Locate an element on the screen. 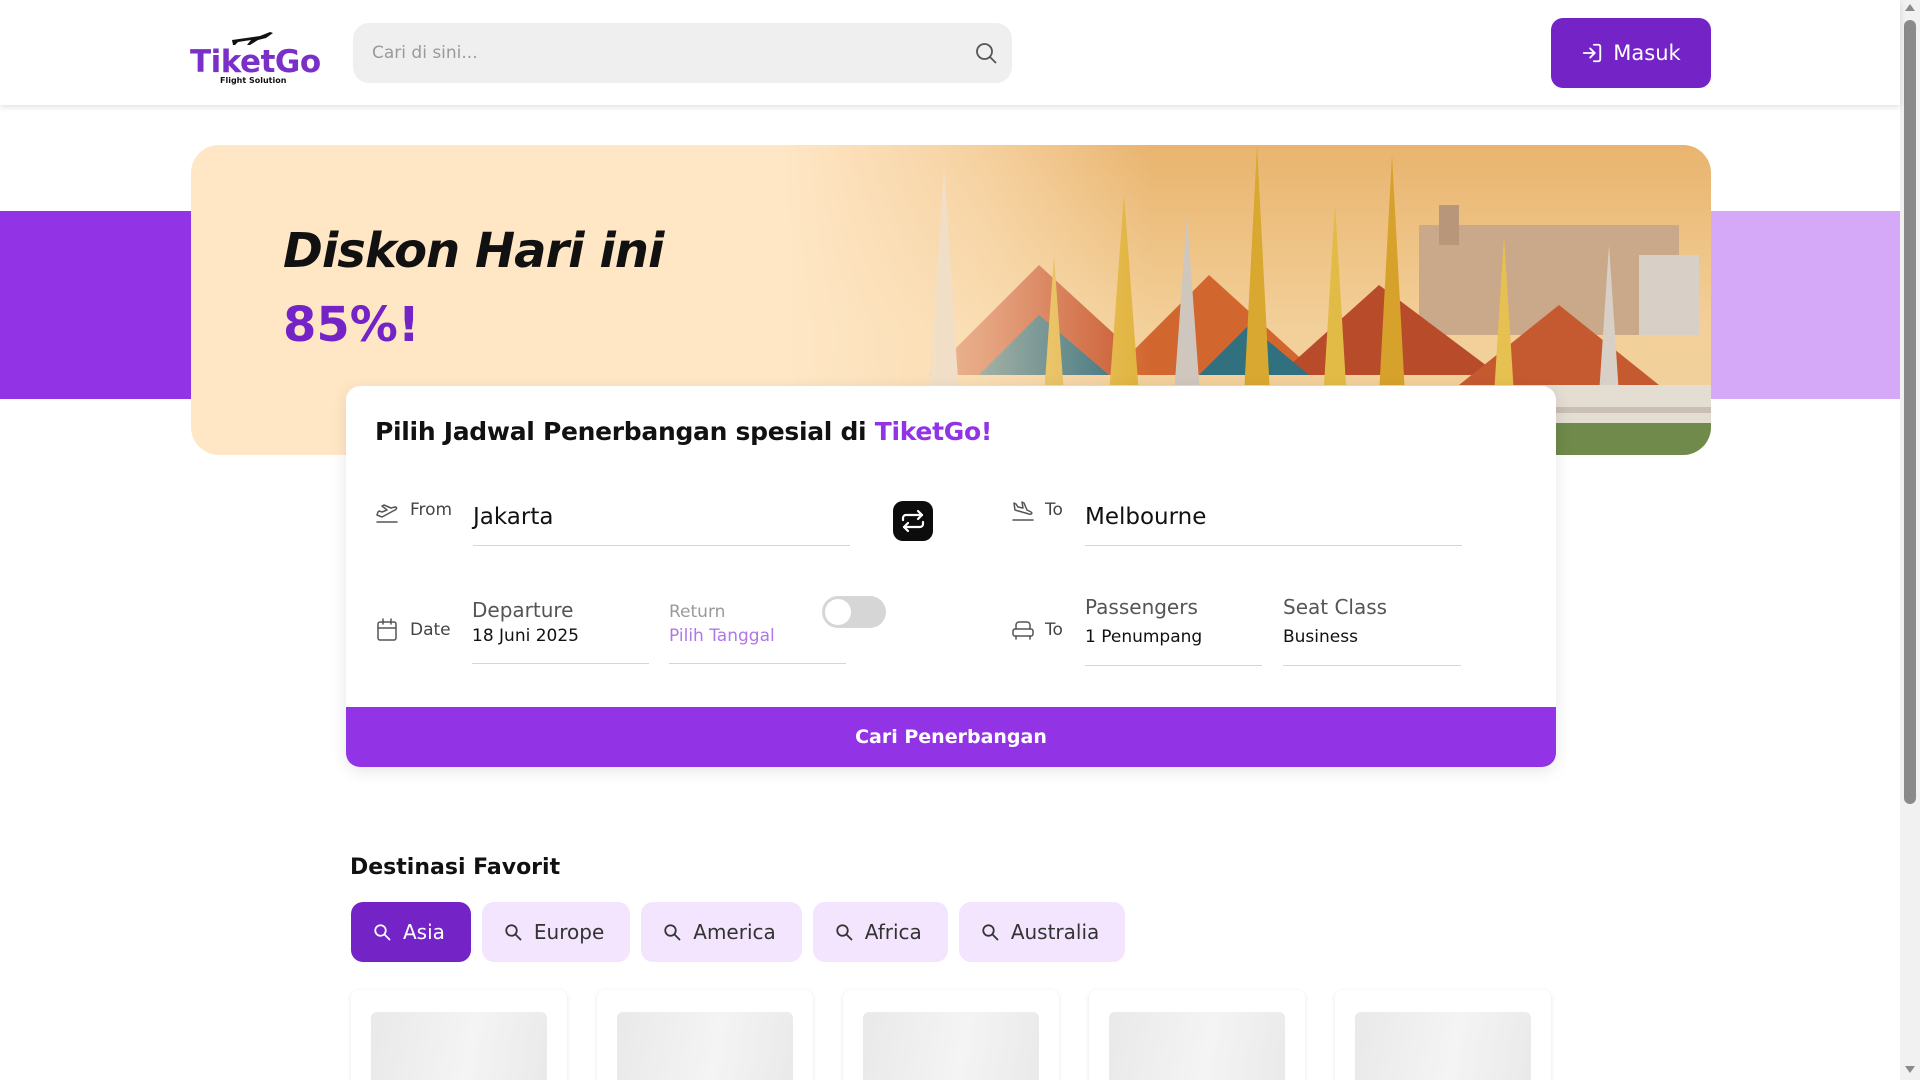 The height and width of the screenshot is (1080, 1920). scroll-up-arrow-icon is located at coordinates (1910, 7).